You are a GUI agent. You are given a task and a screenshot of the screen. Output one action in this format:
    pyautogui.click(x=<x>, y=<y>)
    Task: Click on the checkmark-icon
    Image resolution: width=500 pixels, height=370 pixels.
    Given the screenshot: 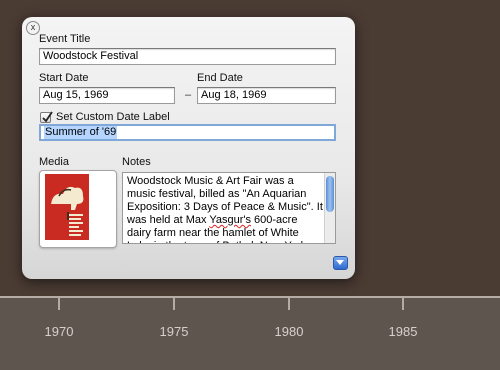 What is the action you would take?
    pyautogui.click(x=47, y=117)
    